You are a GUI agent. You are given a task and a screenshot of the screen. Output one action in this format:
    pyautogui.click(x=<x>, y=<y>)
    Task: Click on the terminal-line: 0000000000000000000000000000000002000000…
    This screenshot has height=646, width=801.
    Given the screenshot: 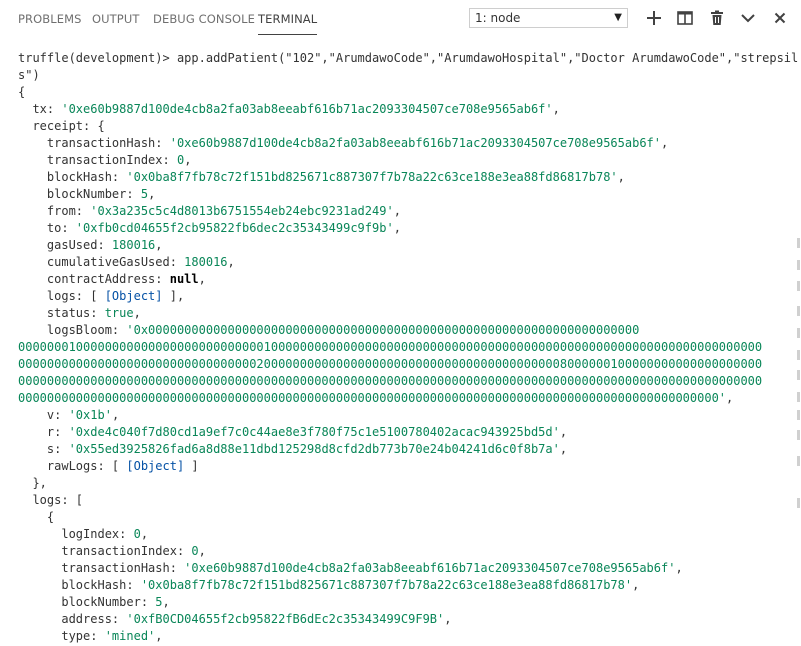 What is the action you would take?
    pyautogui.click(x=408, y=364)
    